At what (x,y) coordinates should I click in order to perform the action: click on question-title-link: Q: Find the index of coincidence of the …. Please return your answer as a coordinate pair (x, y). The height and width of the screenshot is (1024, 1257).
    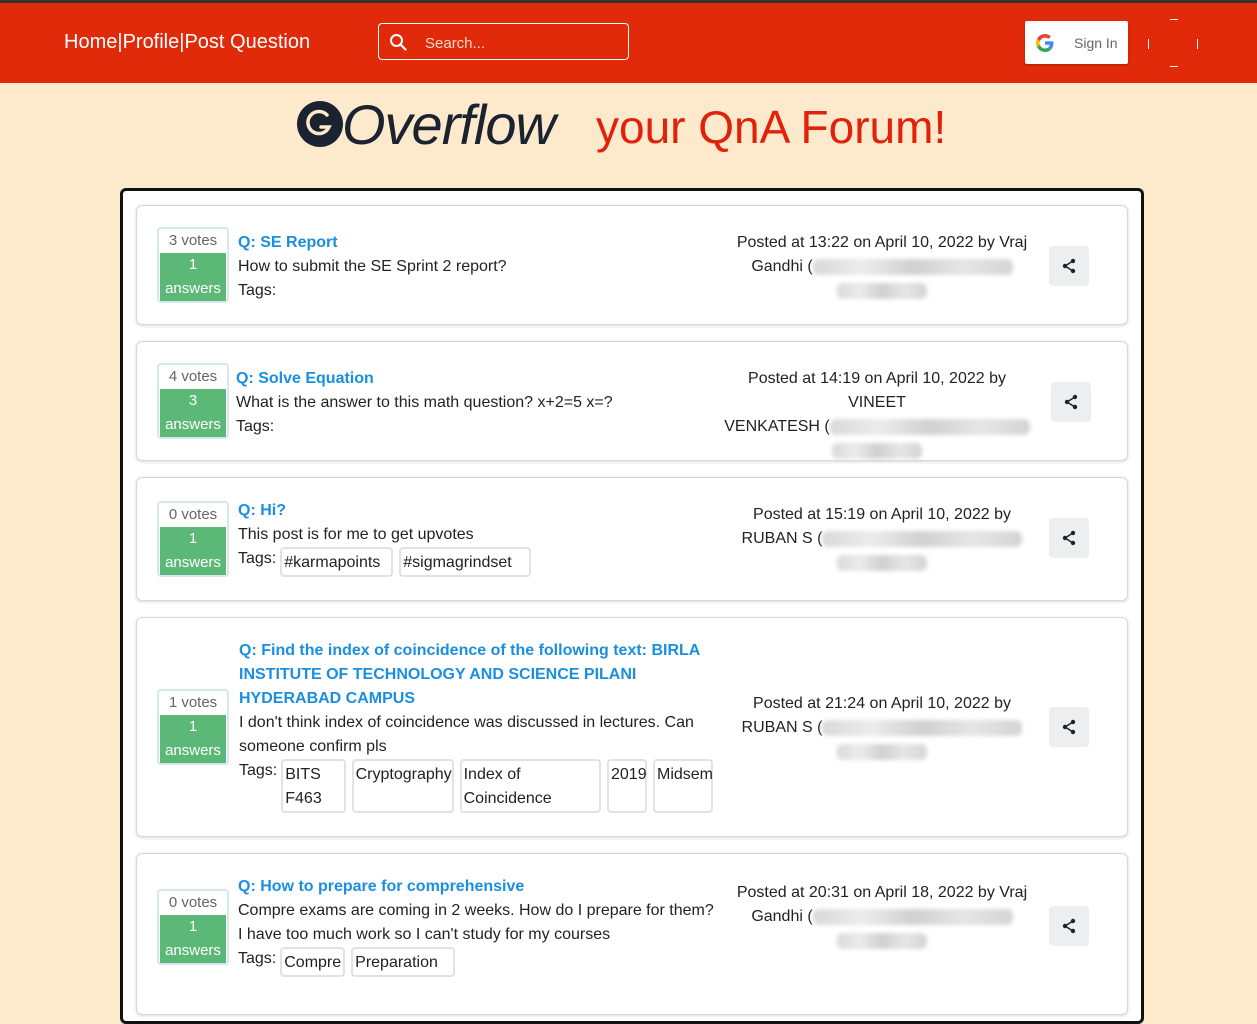
    Looking at the image, I should click on (479, 675).